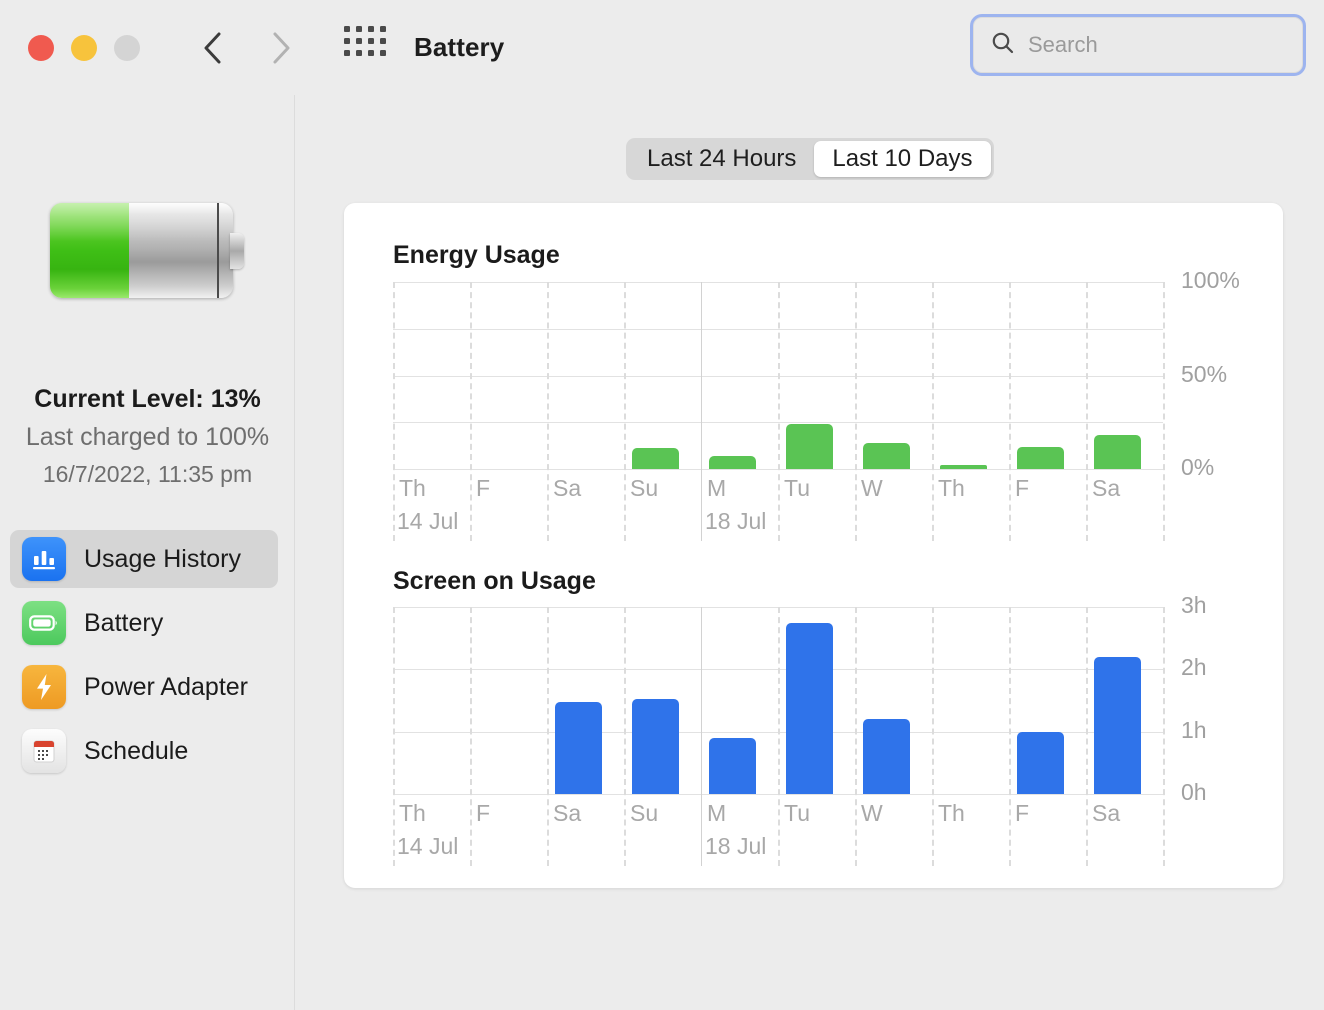  Describe the element at coordinates (136, 750) in the screenshot. I see `sidebar-item-label: Schedule` at that location.